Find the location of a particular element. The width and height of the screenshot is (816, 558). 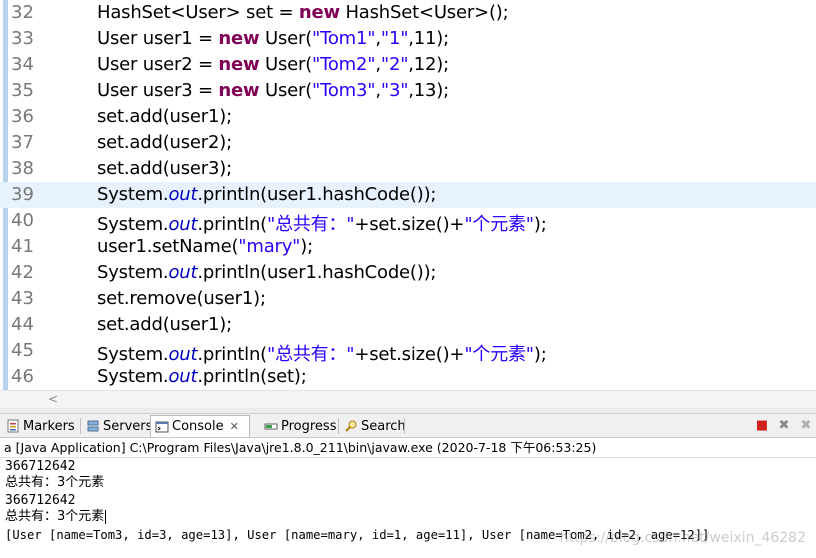

line-number: 36 is located at coordinates (22, 116).